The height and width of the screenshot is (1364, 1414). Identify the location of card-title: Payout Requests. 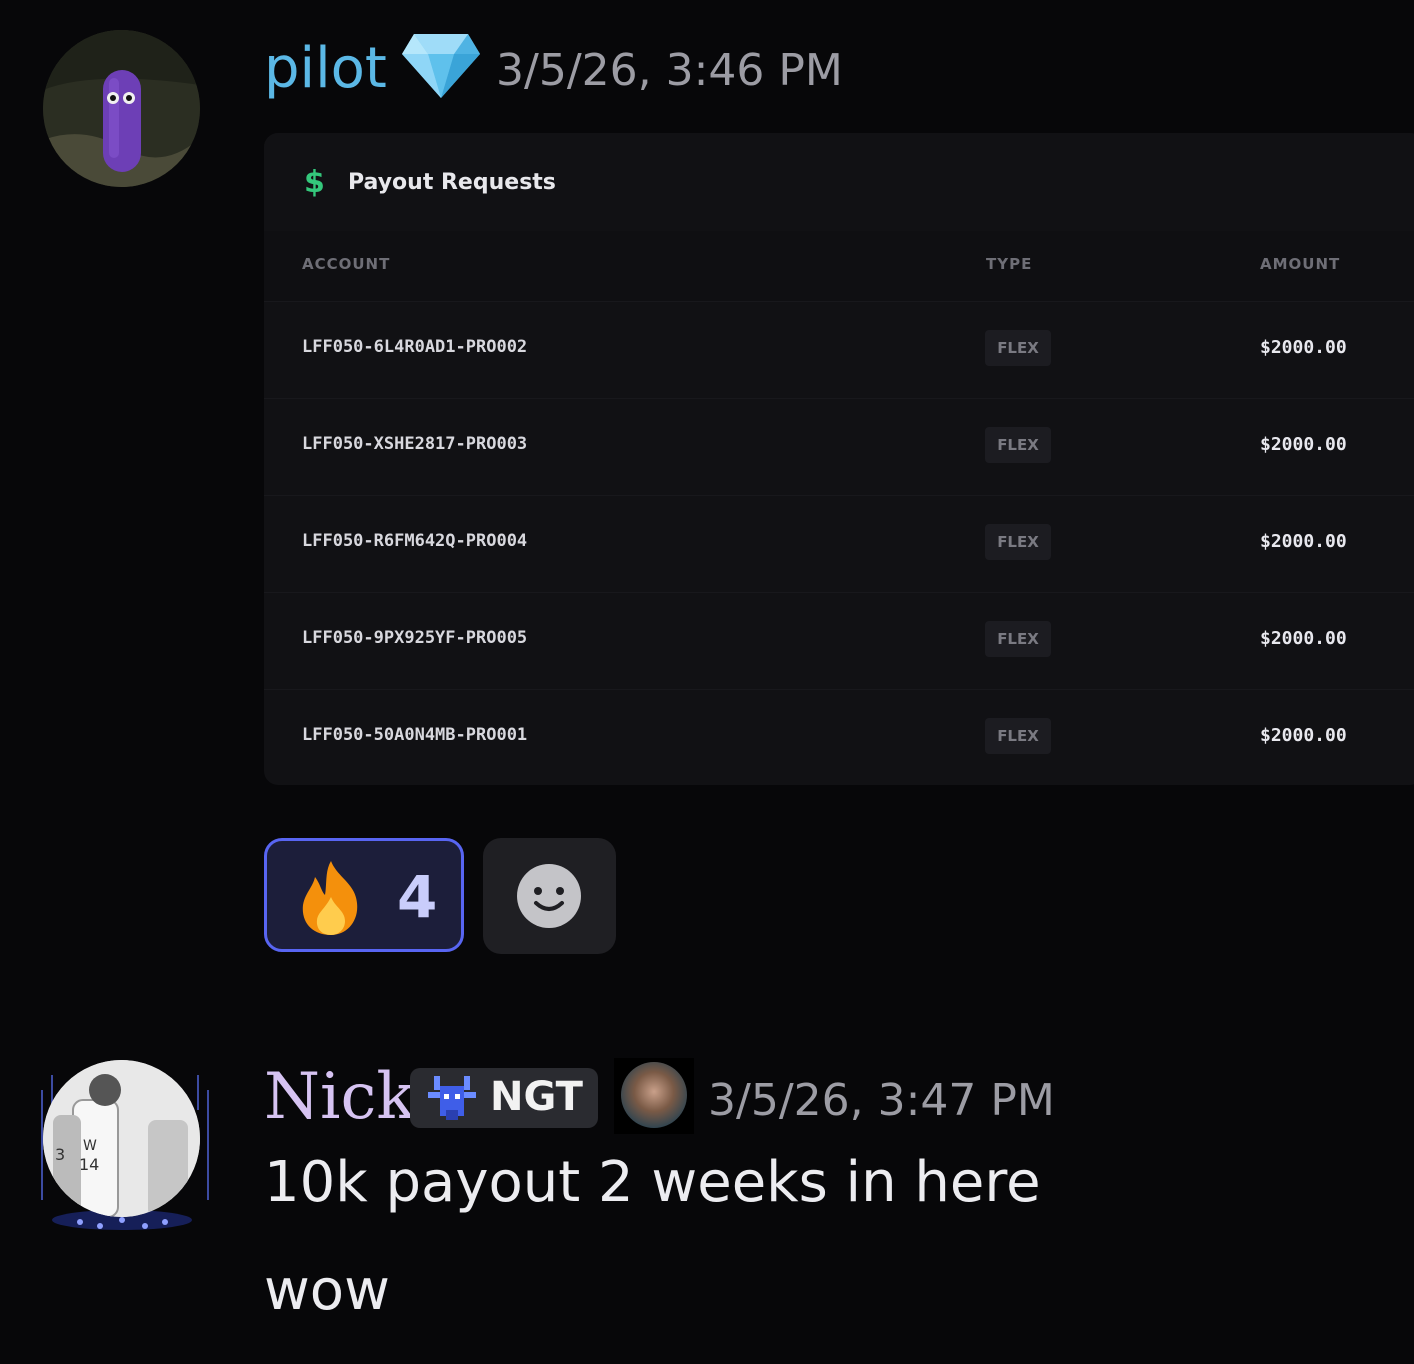
(452, 182).